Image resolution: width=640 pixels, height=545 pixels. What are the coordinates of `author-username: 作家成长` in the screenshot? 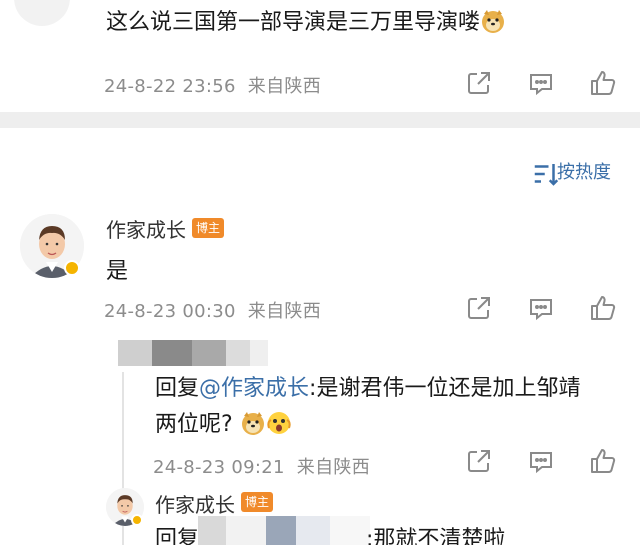 It's located at (146, 228).